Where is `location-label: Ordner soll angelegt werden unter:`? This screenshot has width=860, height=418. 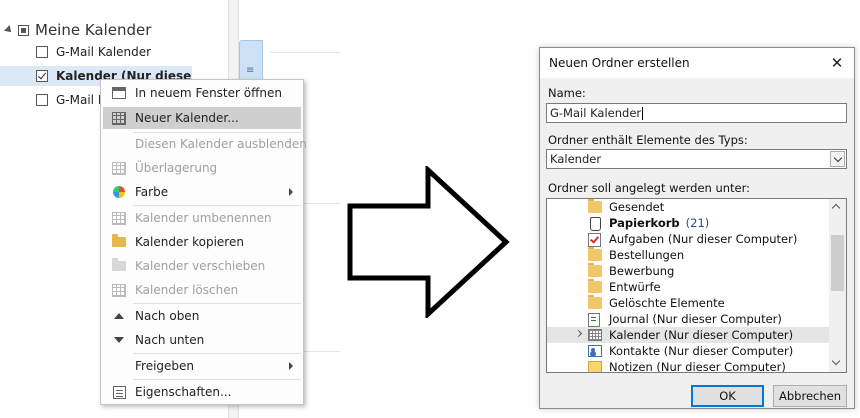
location-label: Ordner soll angelegt werden unter: is located at coordinates (649, 188).